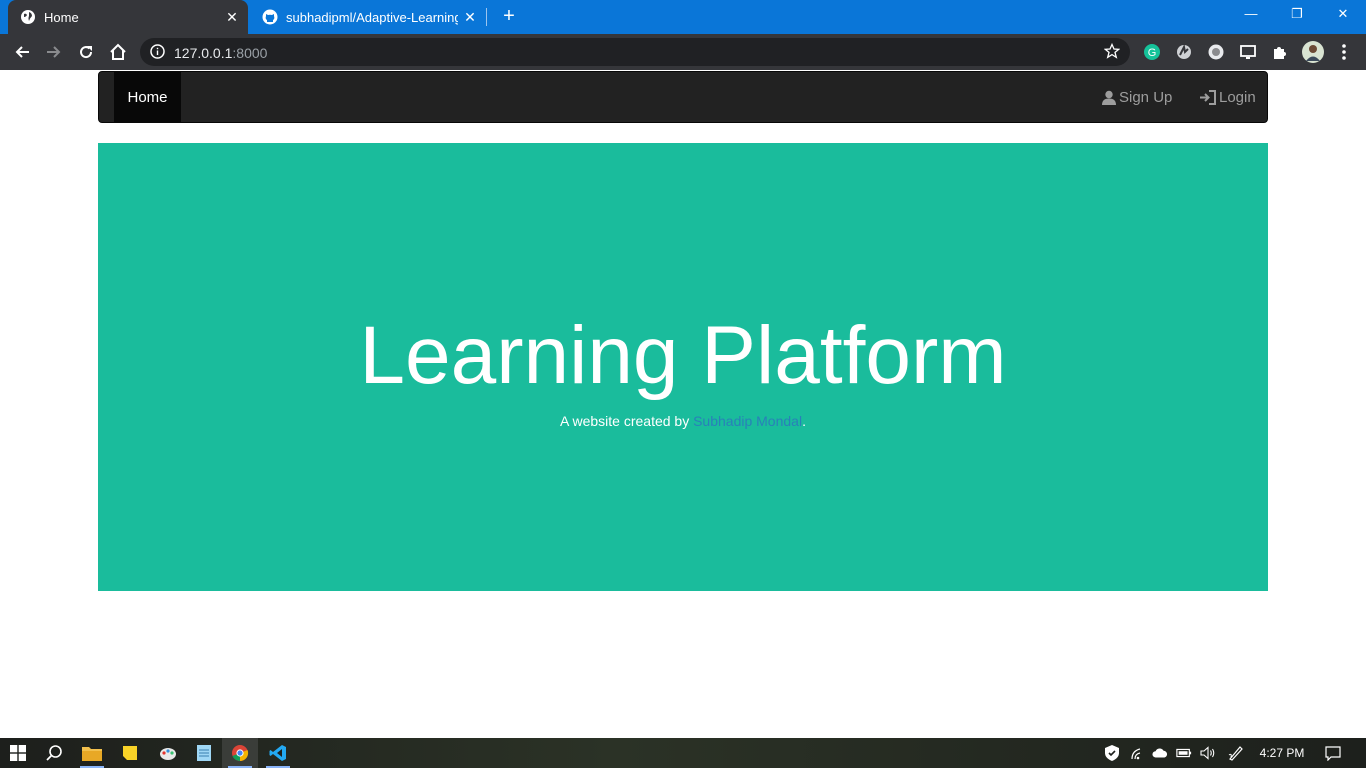 This screenshot has width=1366, height=768. Describe the element at coordinates (54, 753) in the screenshot. I see `search-icon` at that location.